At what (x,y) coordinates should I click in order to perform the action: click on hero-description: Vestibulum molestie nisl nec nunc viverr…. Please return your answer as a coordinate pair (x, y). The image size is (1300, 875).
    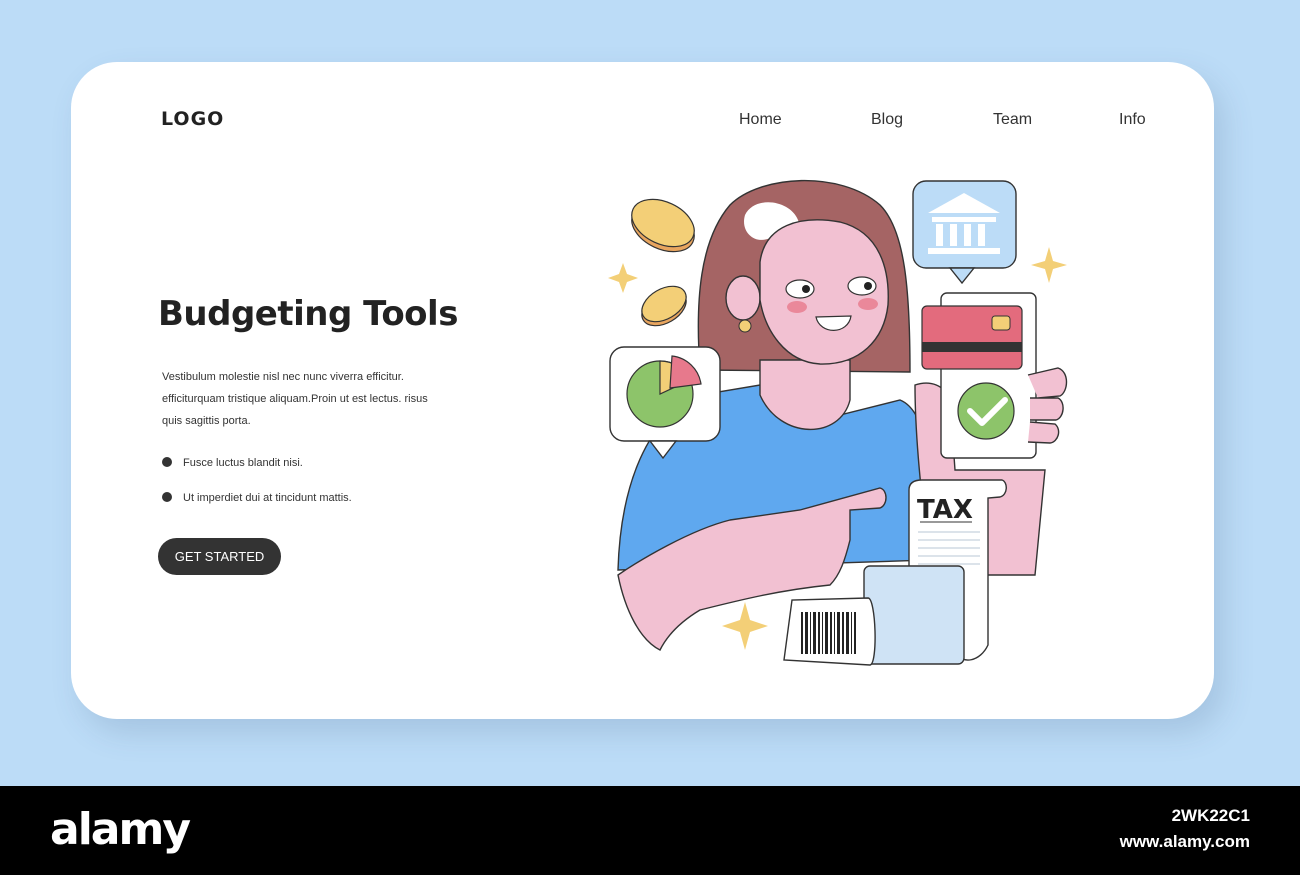
    Looking at the image, I should click on (295, 399).